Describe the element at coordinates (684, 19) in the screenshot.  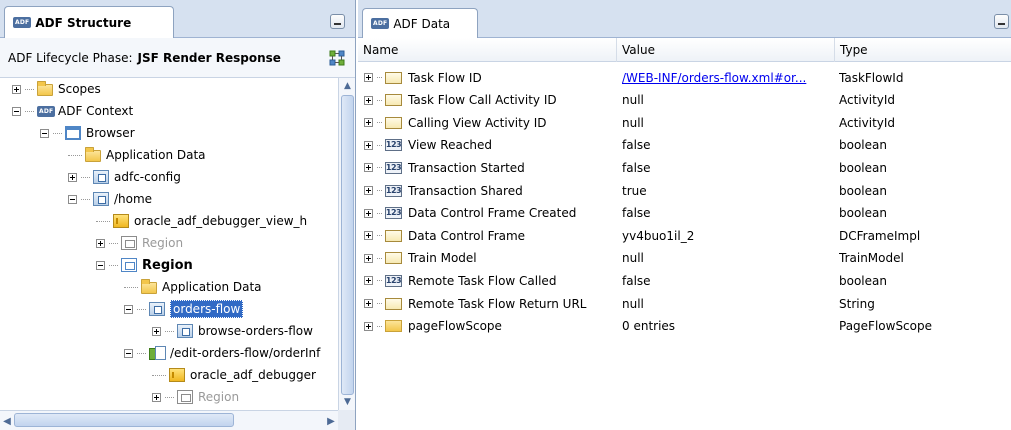
I see `right-tabstrip: ADF ADF Data` at that location.